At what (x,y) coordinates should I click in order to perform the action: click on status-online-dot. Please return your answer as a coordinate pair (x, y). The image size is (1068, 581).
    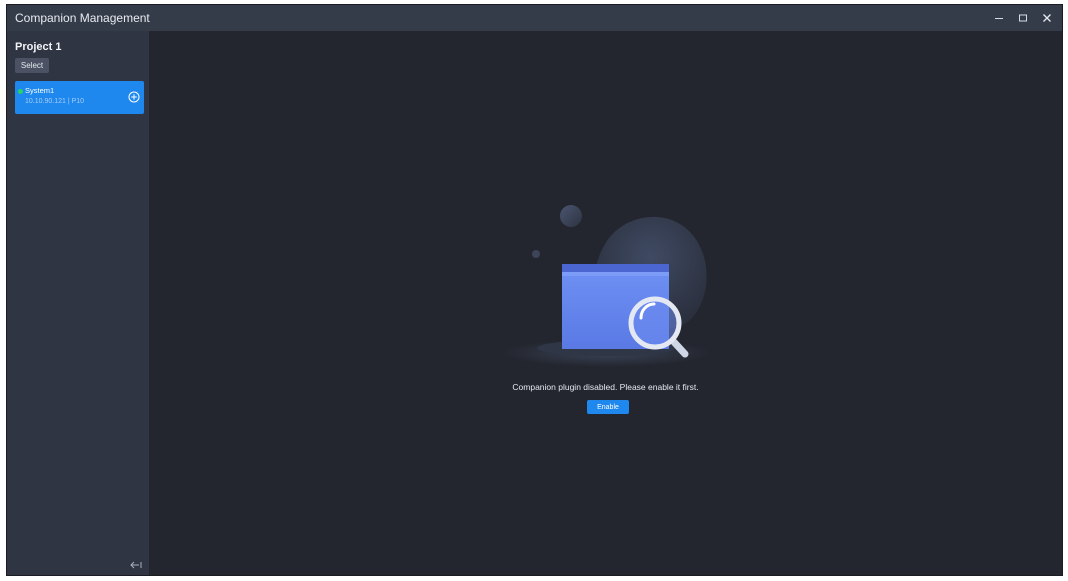
    Looking at the image, I should click on (20, 91).